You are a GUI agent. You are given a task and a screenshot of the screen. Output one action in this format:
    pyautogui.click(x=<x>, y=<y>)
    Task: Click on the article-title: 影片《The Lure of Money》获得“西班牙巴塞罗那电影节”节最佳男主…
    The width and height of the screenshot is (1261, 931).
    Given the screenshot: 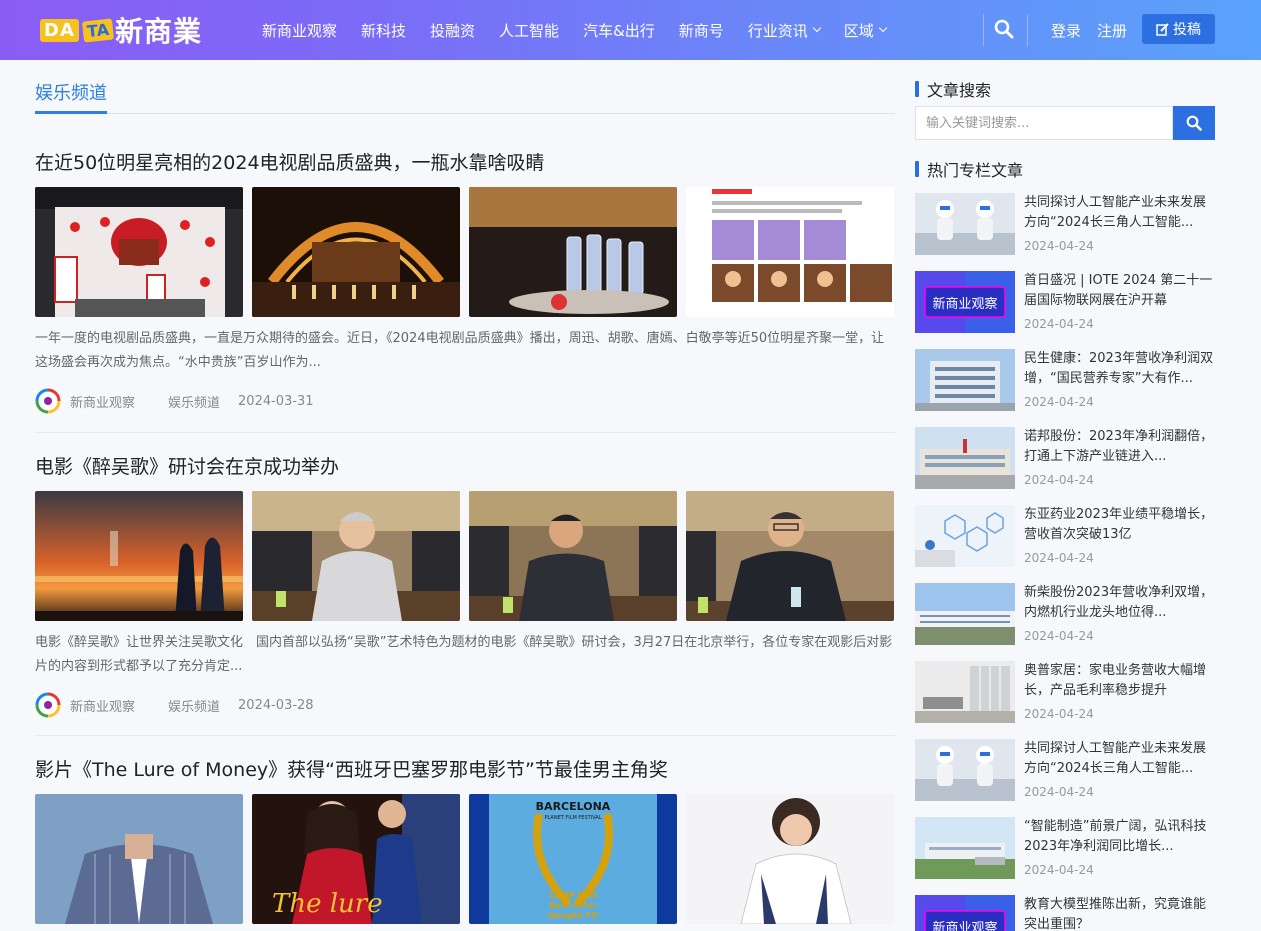 What is the action you would take?
    pyautogui.click(x=465, y=770)
    